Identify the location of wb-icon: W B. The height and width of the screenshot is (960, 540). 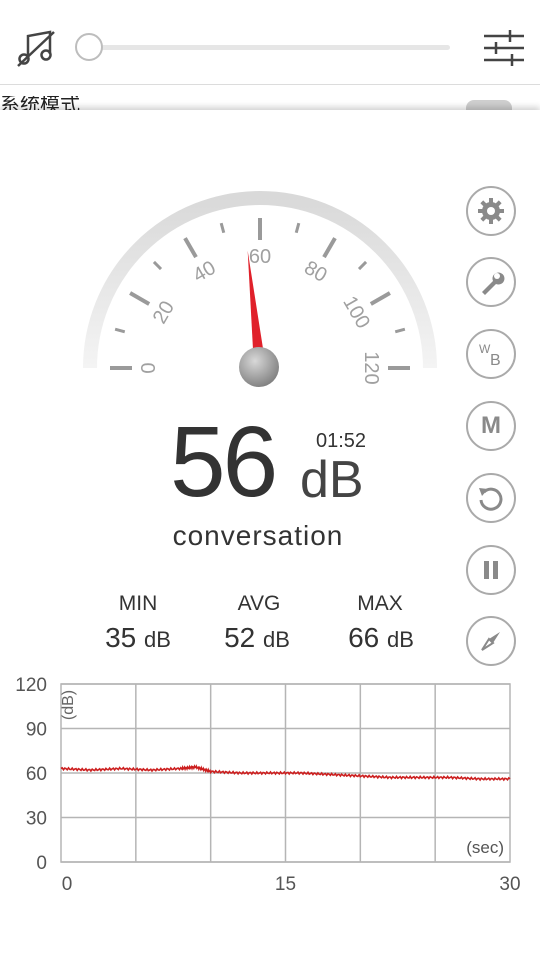
(490, 355).